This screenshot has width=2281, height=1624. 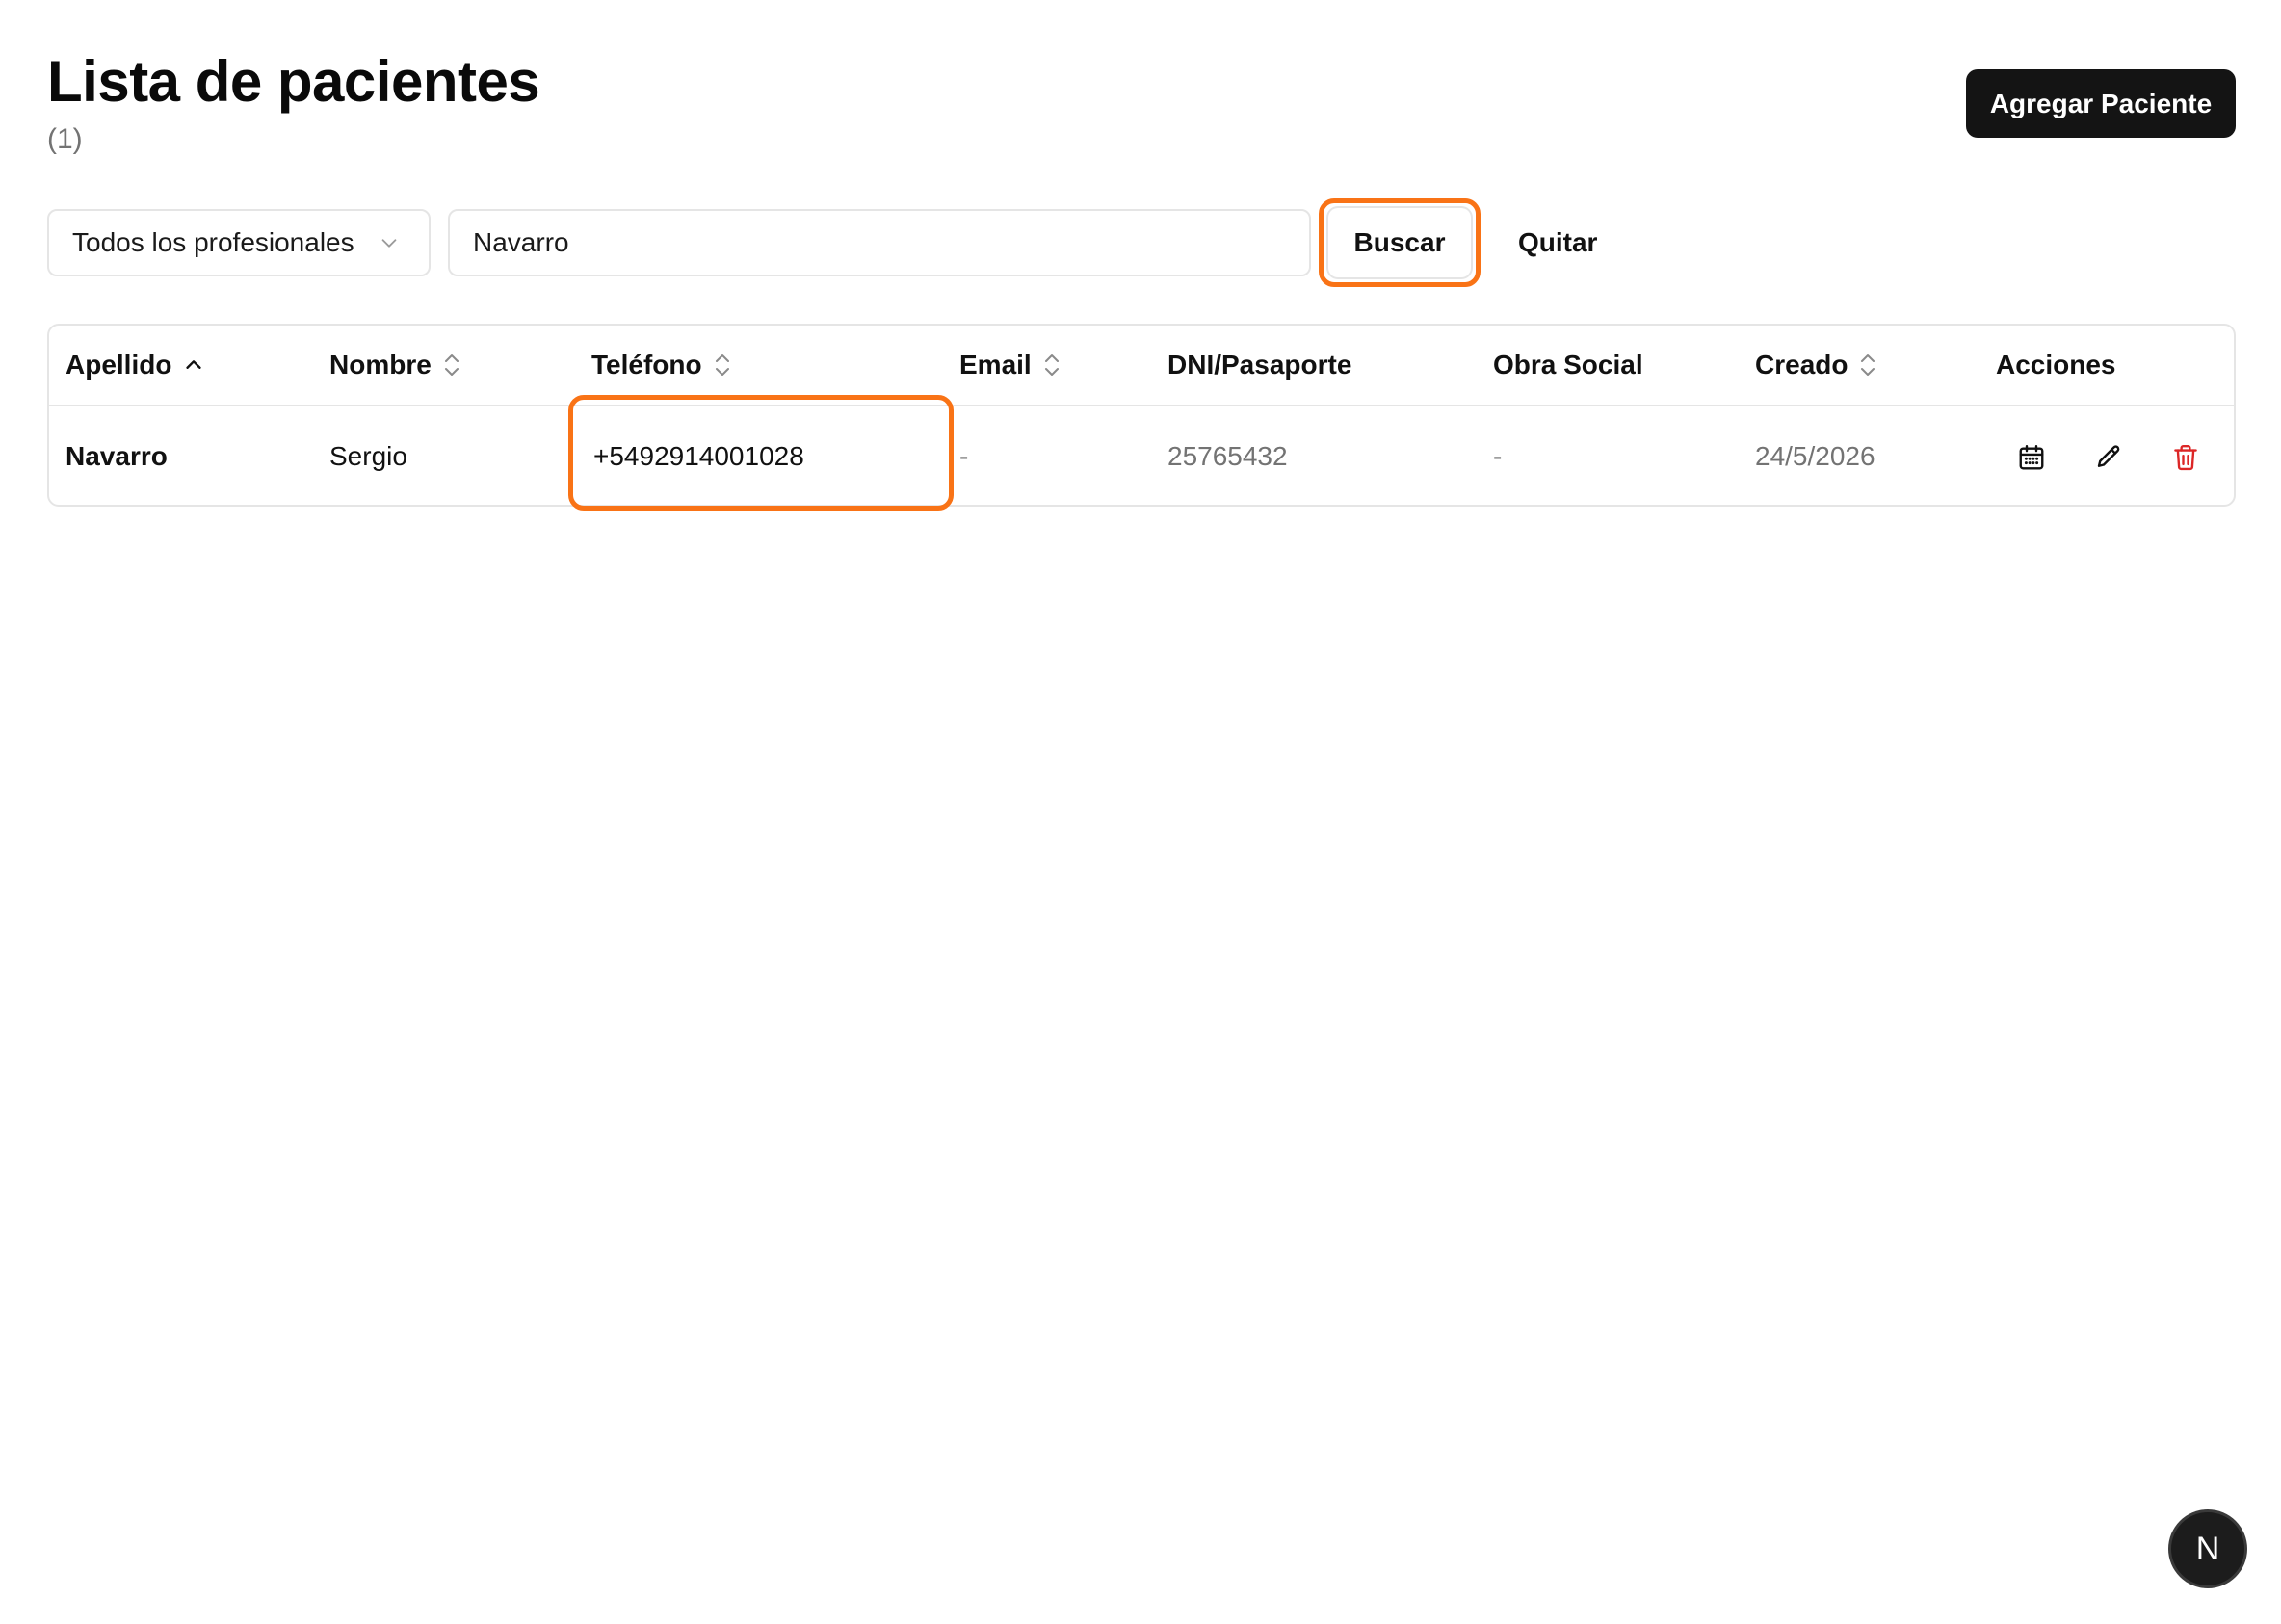 What do you see at coordinates (1568, 365) in the screenshot?
I see `column-header-obra-social: Obra Social` at bounding box center [1568, 365].